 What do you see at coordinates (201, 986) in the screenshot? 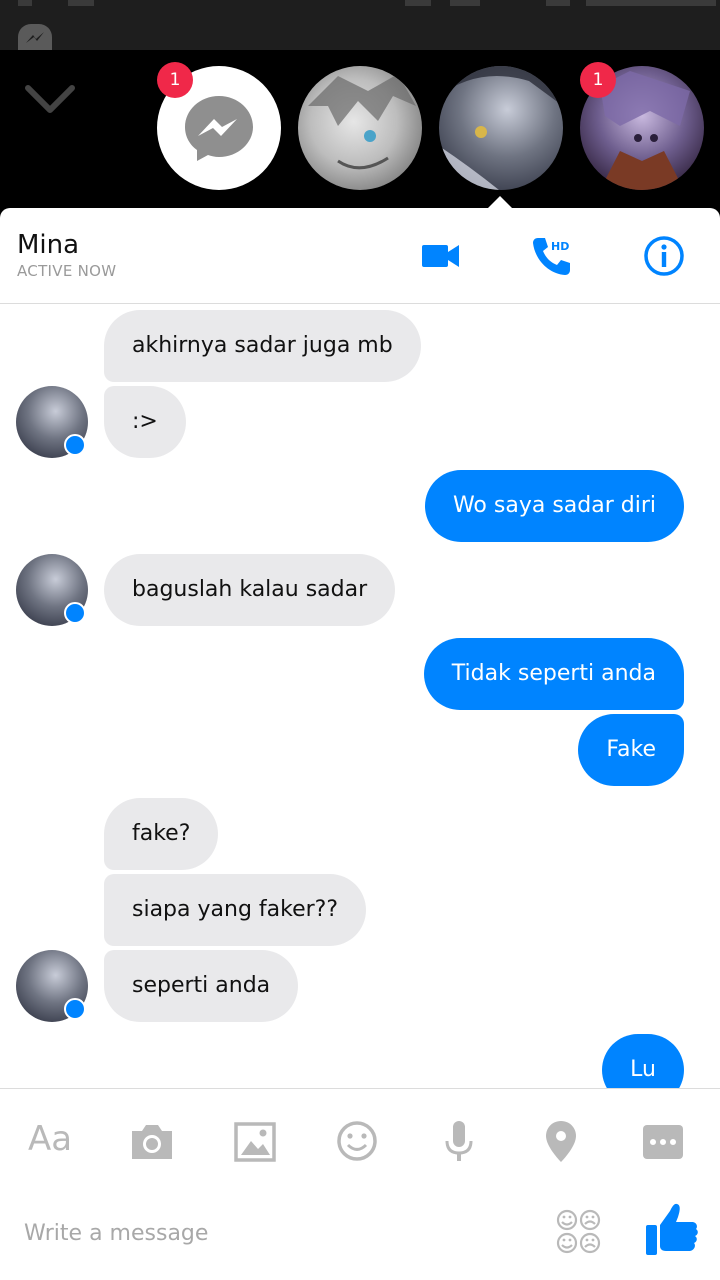
I see `incoming-message: seperti anda` at bounding box center [201, 986].